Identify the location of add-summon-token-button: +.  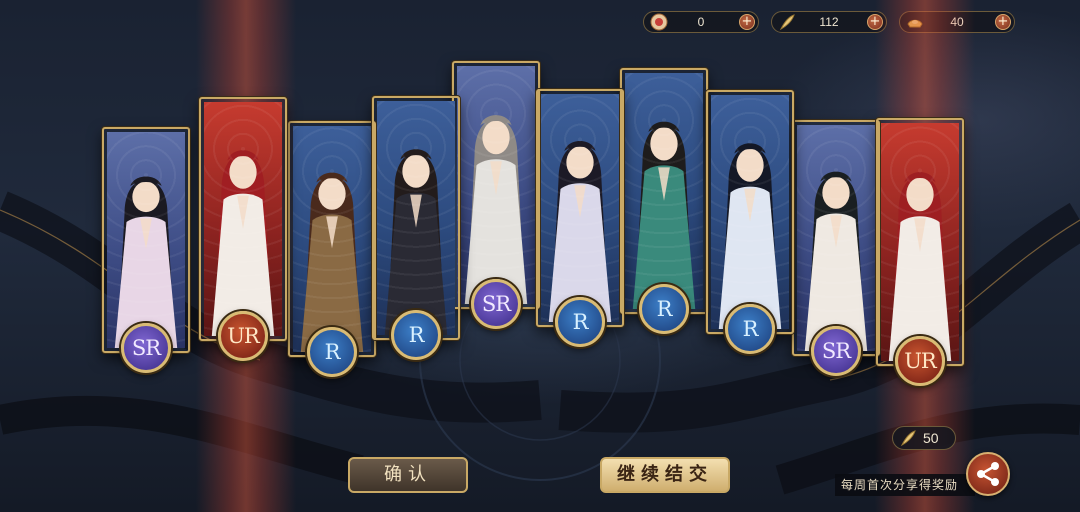
(747, 22).